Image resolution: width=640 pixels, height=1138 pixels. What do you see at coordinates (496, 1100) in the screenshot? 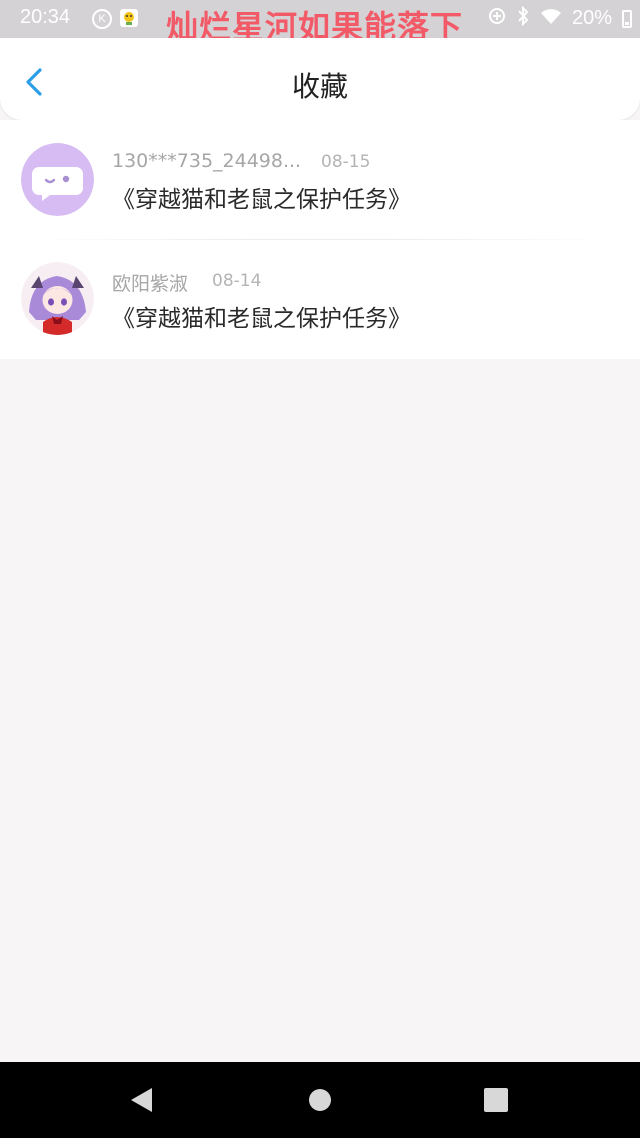
I see `nav-recents-button` at bounding box center [496, 1100].